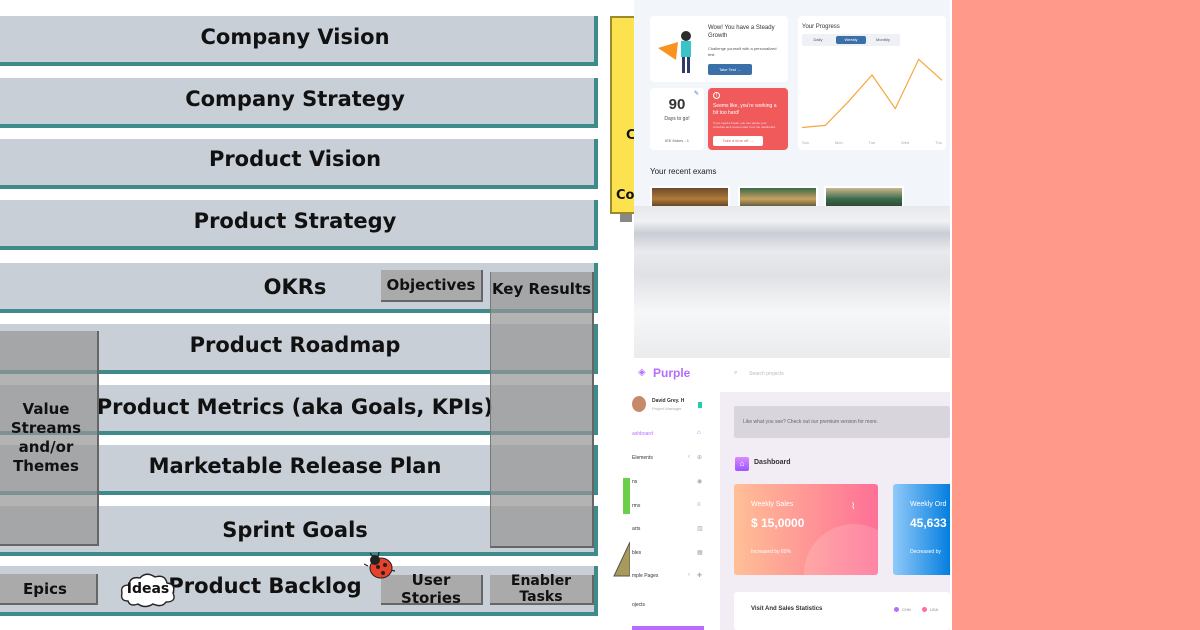 This screenshot has width=1200, height=630. What do you see at coordinates (46, 437) in the screenshot?
I see `value-streams-label: Value Streams and/or Themes` at bounding box center [46, 437].